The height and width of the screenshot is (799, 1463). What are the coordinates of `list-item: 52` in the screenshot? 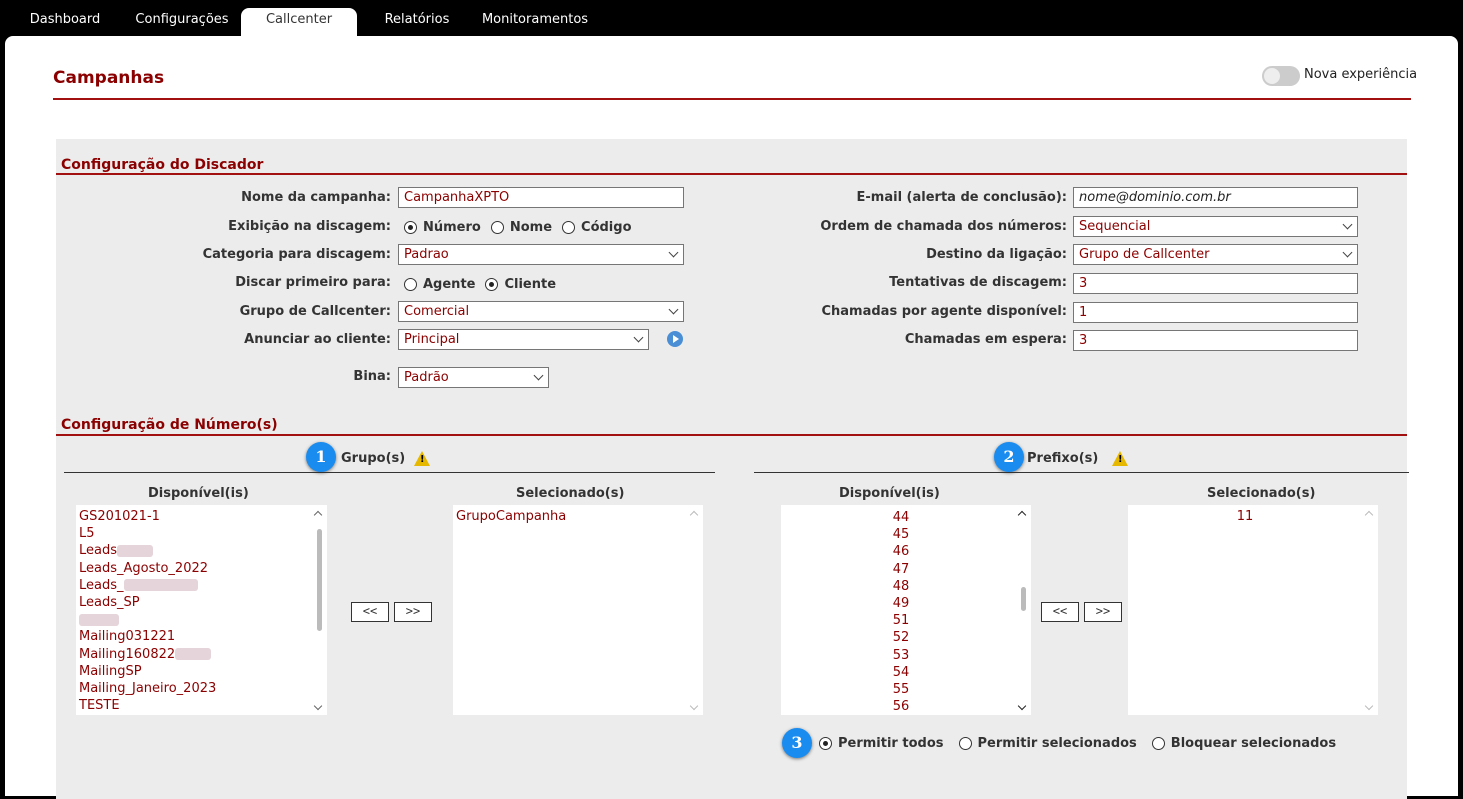 It's located at (901, 637).